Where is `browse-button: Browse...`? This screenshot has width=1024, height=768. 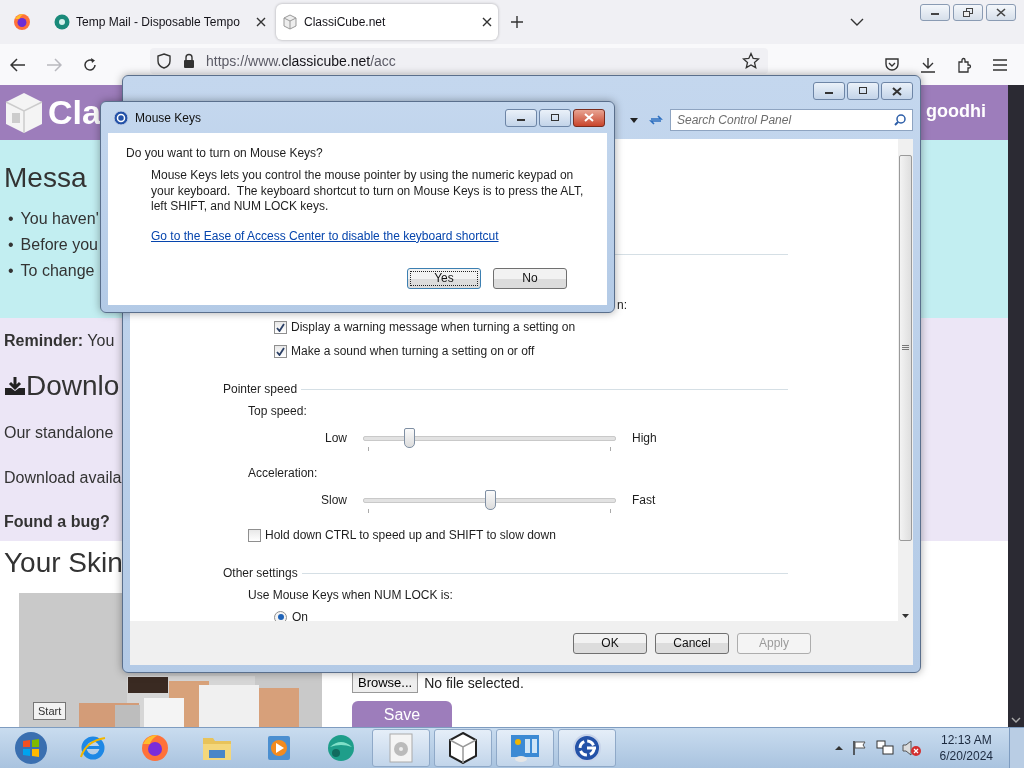 browse-button: Browse... is located at coordinates (385, 682).